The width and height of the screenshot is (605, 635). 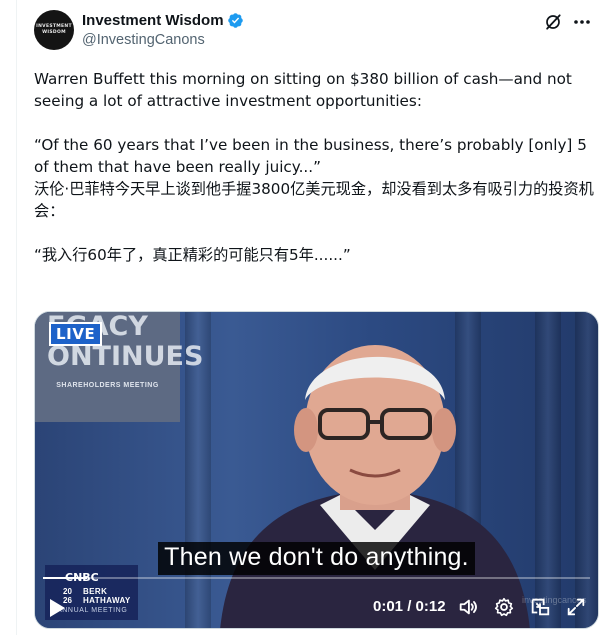 I want to click on settings-icon, so click(x=504, y=607).